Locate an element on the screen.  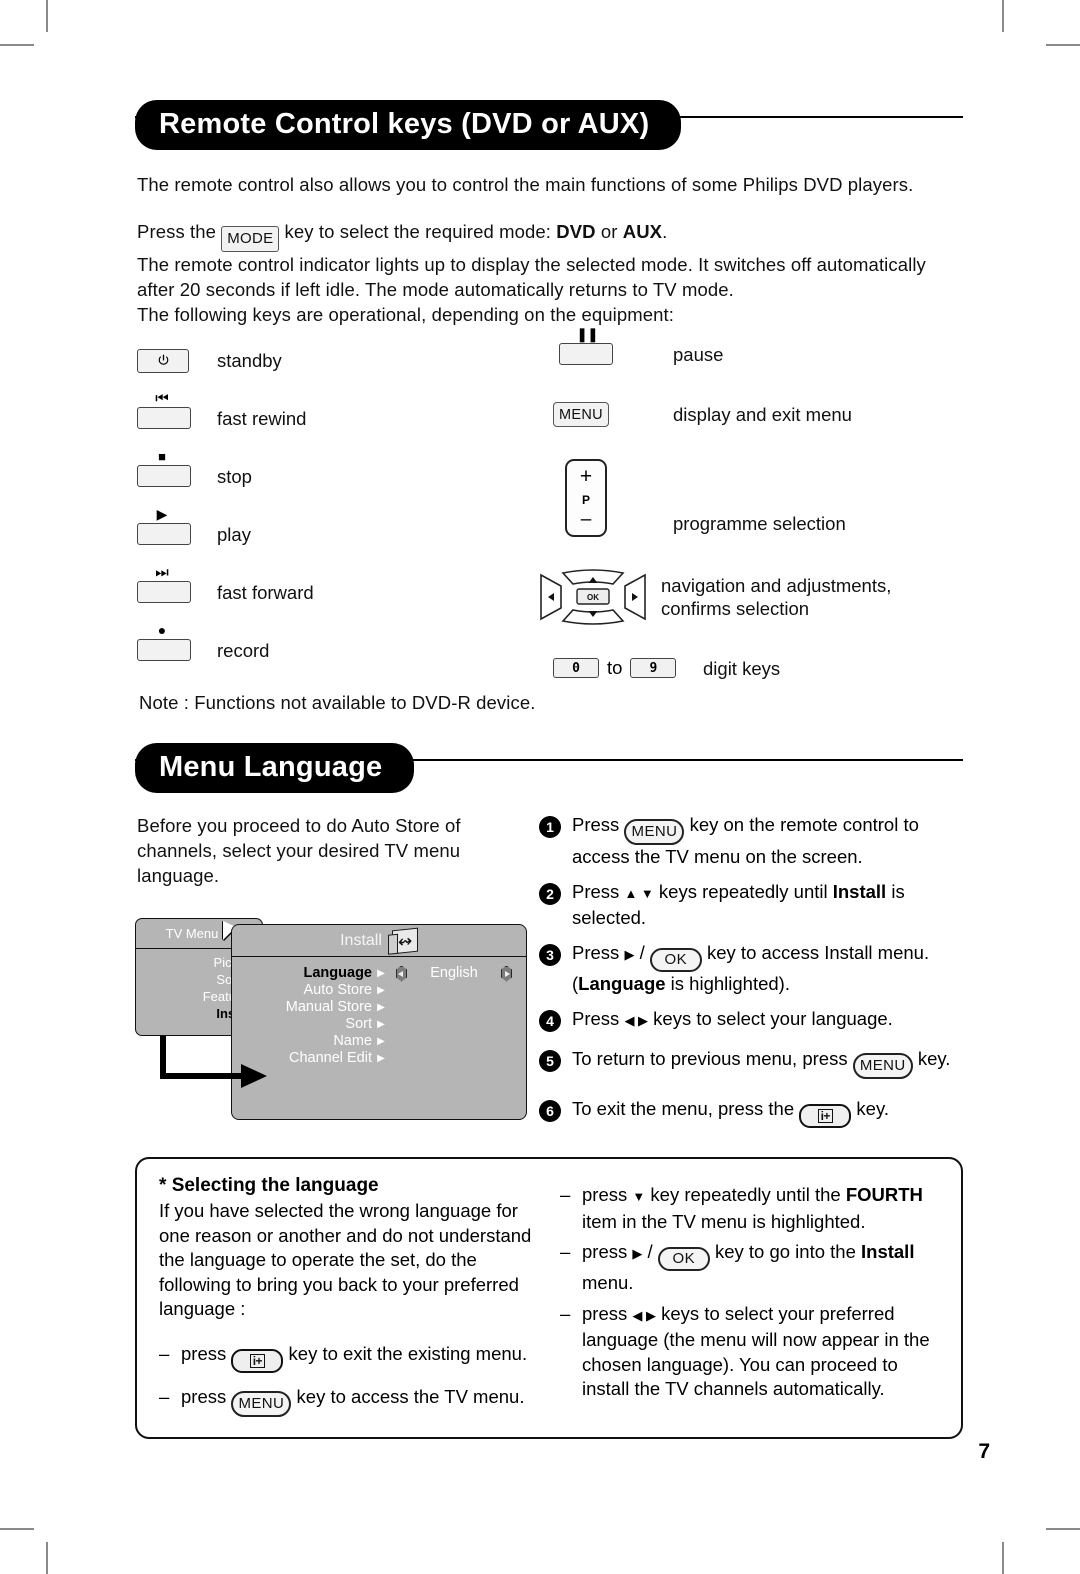
navigation-pad-cell: OK is located at coordinates (595, 596).